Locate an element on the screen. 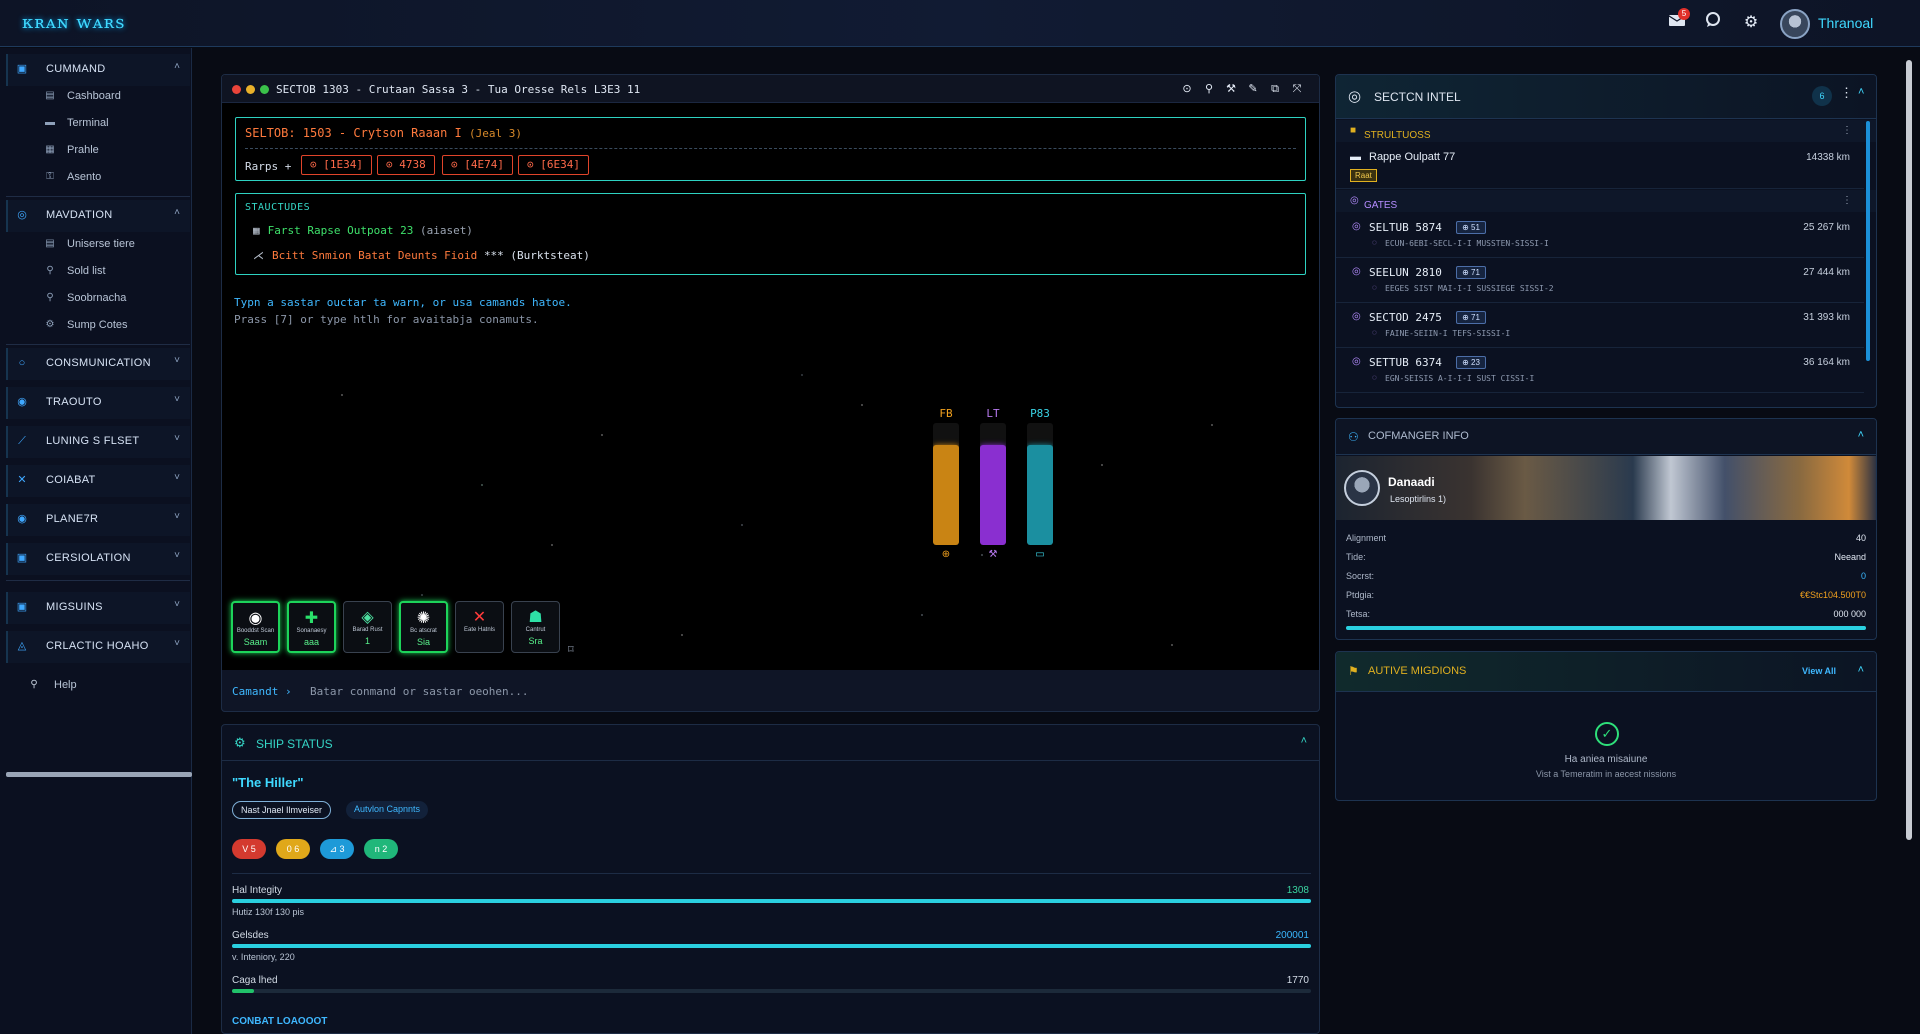 This screenshot has height=1034, width=1920. nav-group-fleet: ⟋ LUNING S FLSET ˅ is located at coordinates (98, 442).